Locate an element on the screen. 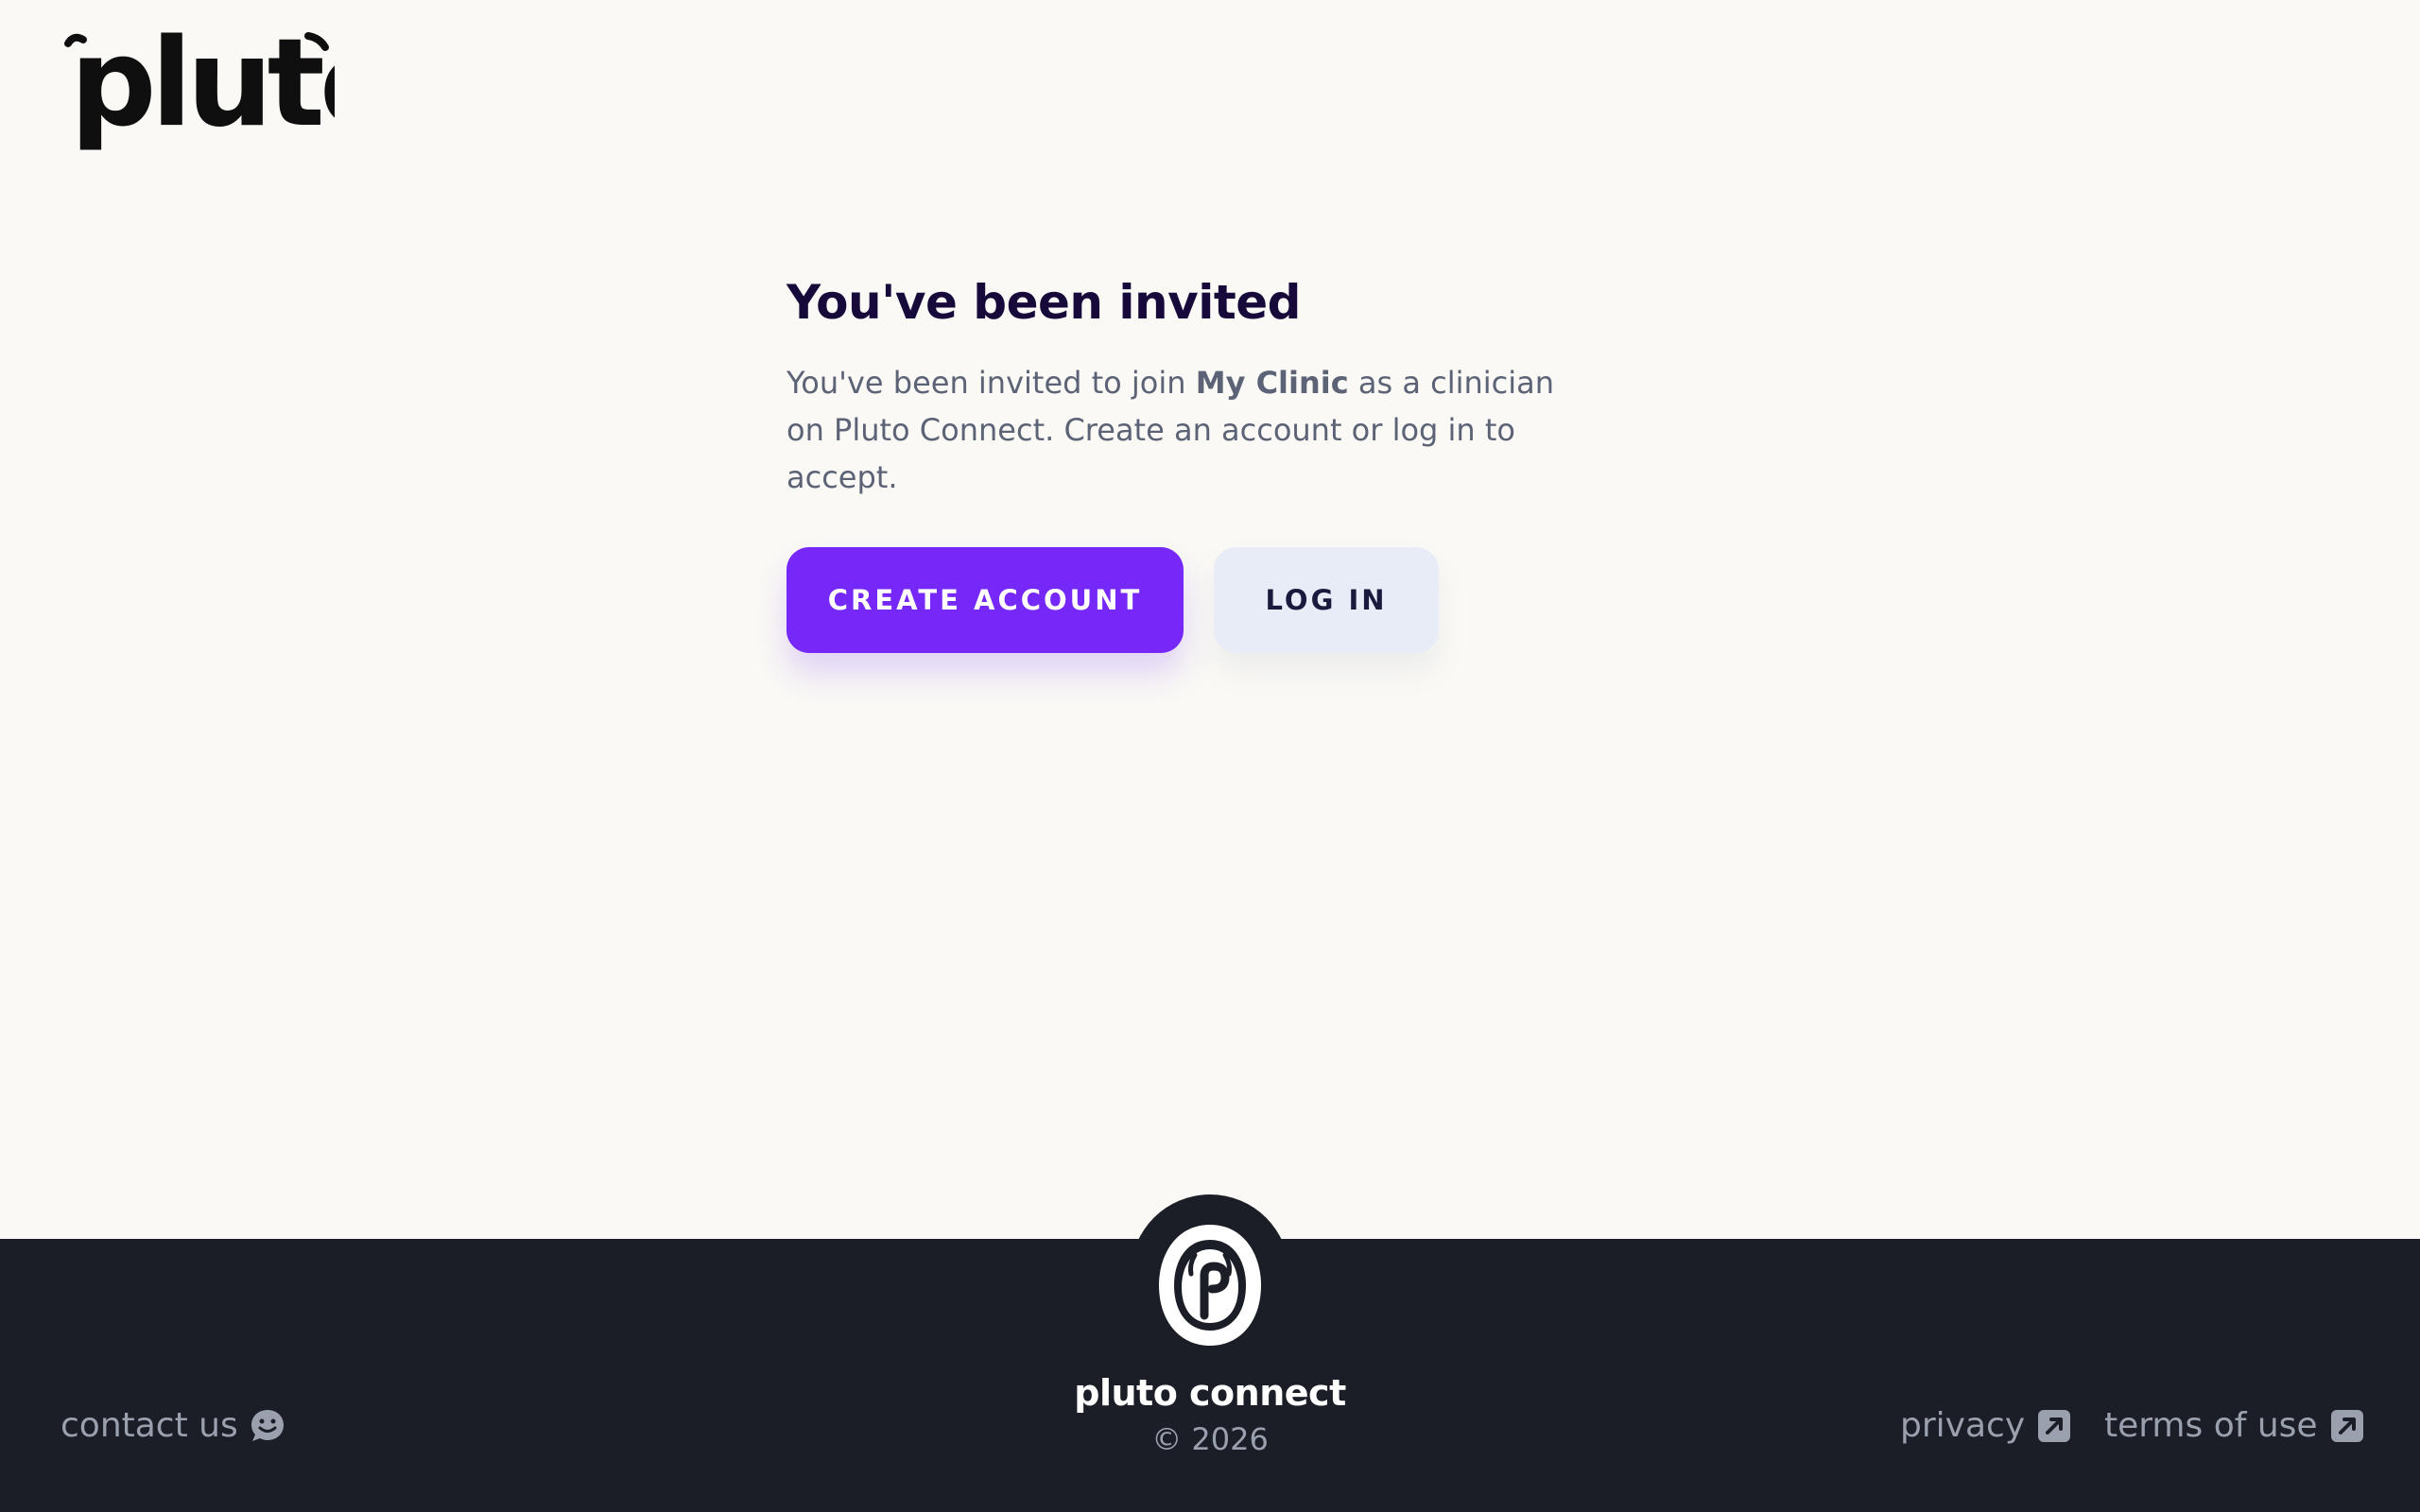  page-title: You've been invited is located at coordinates (1043, 302).